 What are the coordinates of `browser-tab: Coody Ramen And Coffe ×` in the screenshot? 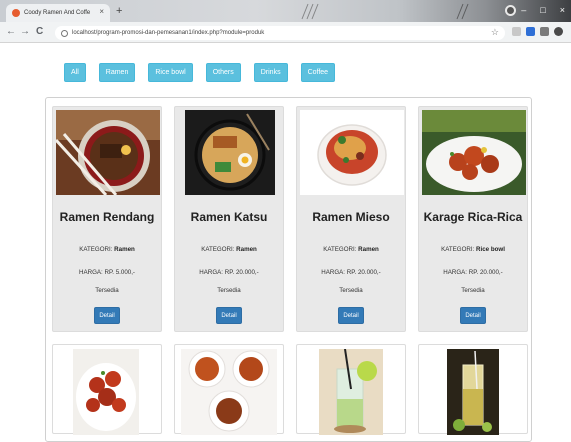 It's located at (58, 13).